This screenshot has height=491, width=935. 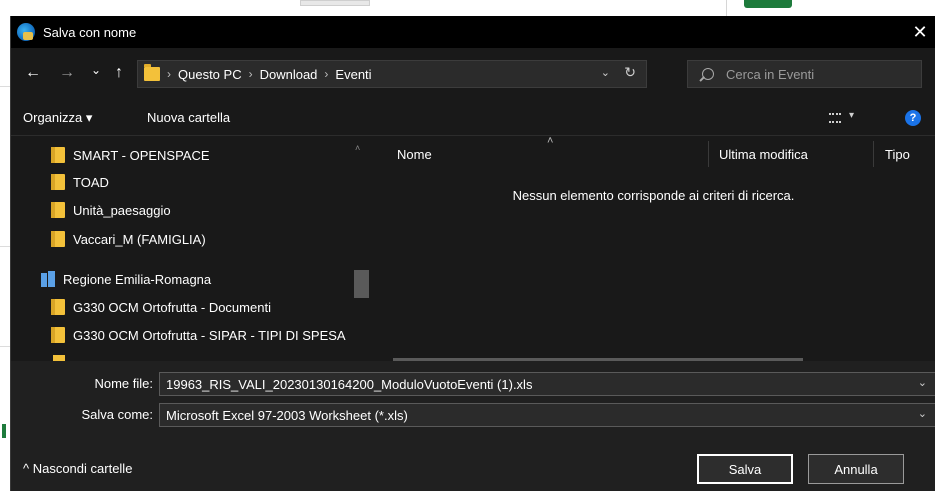 What do you see at coordinates (289, 74) in the screenshot?
I see `breadcrumb-download: Download` at bounding box center [289, 74].